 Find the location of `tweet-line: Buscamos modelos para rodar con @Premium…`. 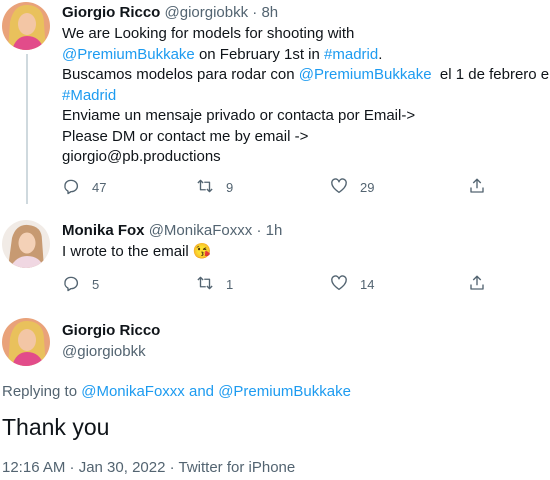

tweet-line: Buscamos modelos para rodar con @Premium… is located at coordinates (306, 75).